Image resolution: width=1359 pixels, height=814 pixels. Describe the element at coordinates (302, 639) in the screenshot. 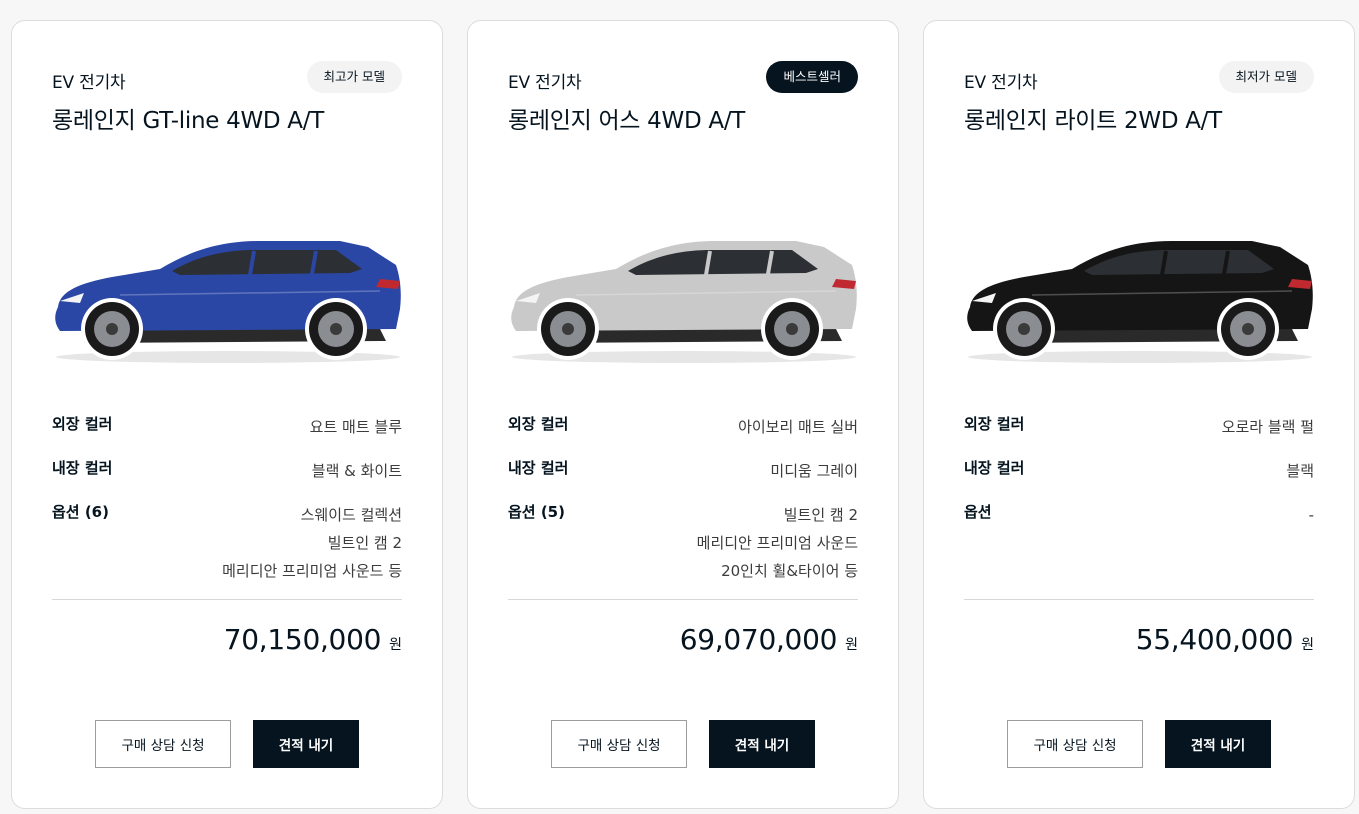

I see `price-amount: 70,150,000` at that location.